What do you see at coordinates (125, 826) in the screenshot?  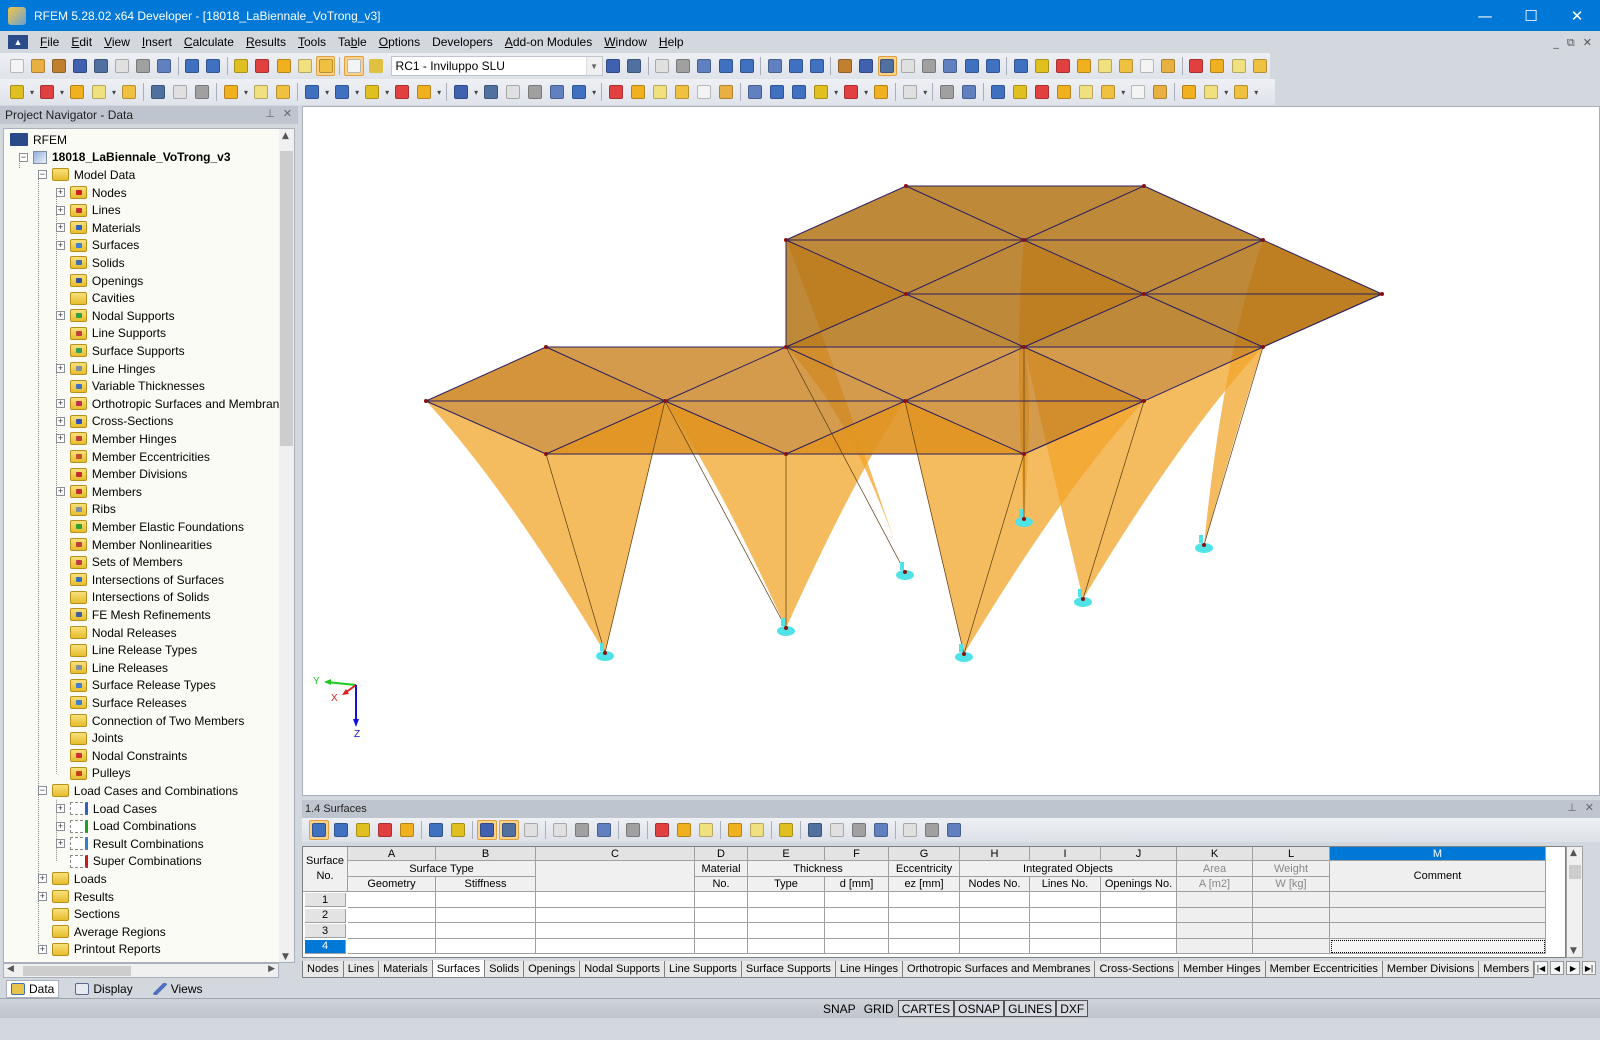 I see `tree-item-load-combinations: + Load Combinations` at bounding box center [125, 826].